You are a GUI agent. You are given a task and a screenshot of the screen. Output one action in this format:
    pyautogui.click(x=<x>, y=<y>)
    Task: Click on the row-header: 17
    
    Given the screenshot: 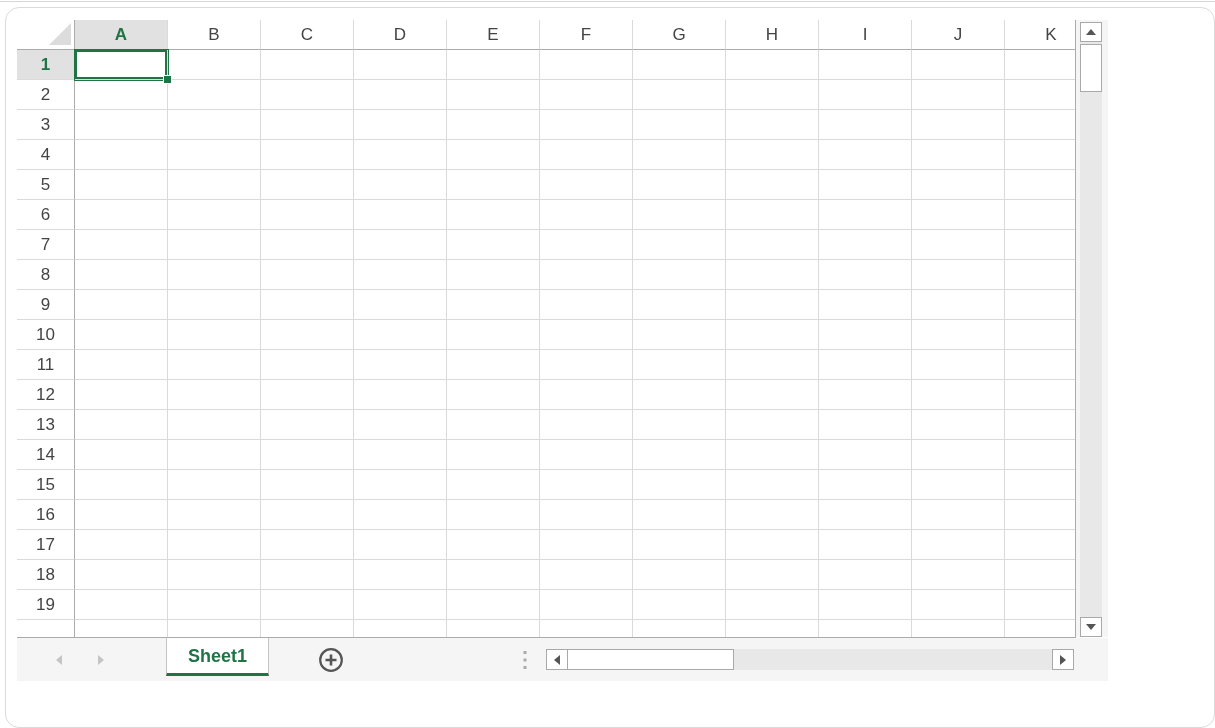 What is the action you would take?
    pyautogui.click(x=46, y=545)
    